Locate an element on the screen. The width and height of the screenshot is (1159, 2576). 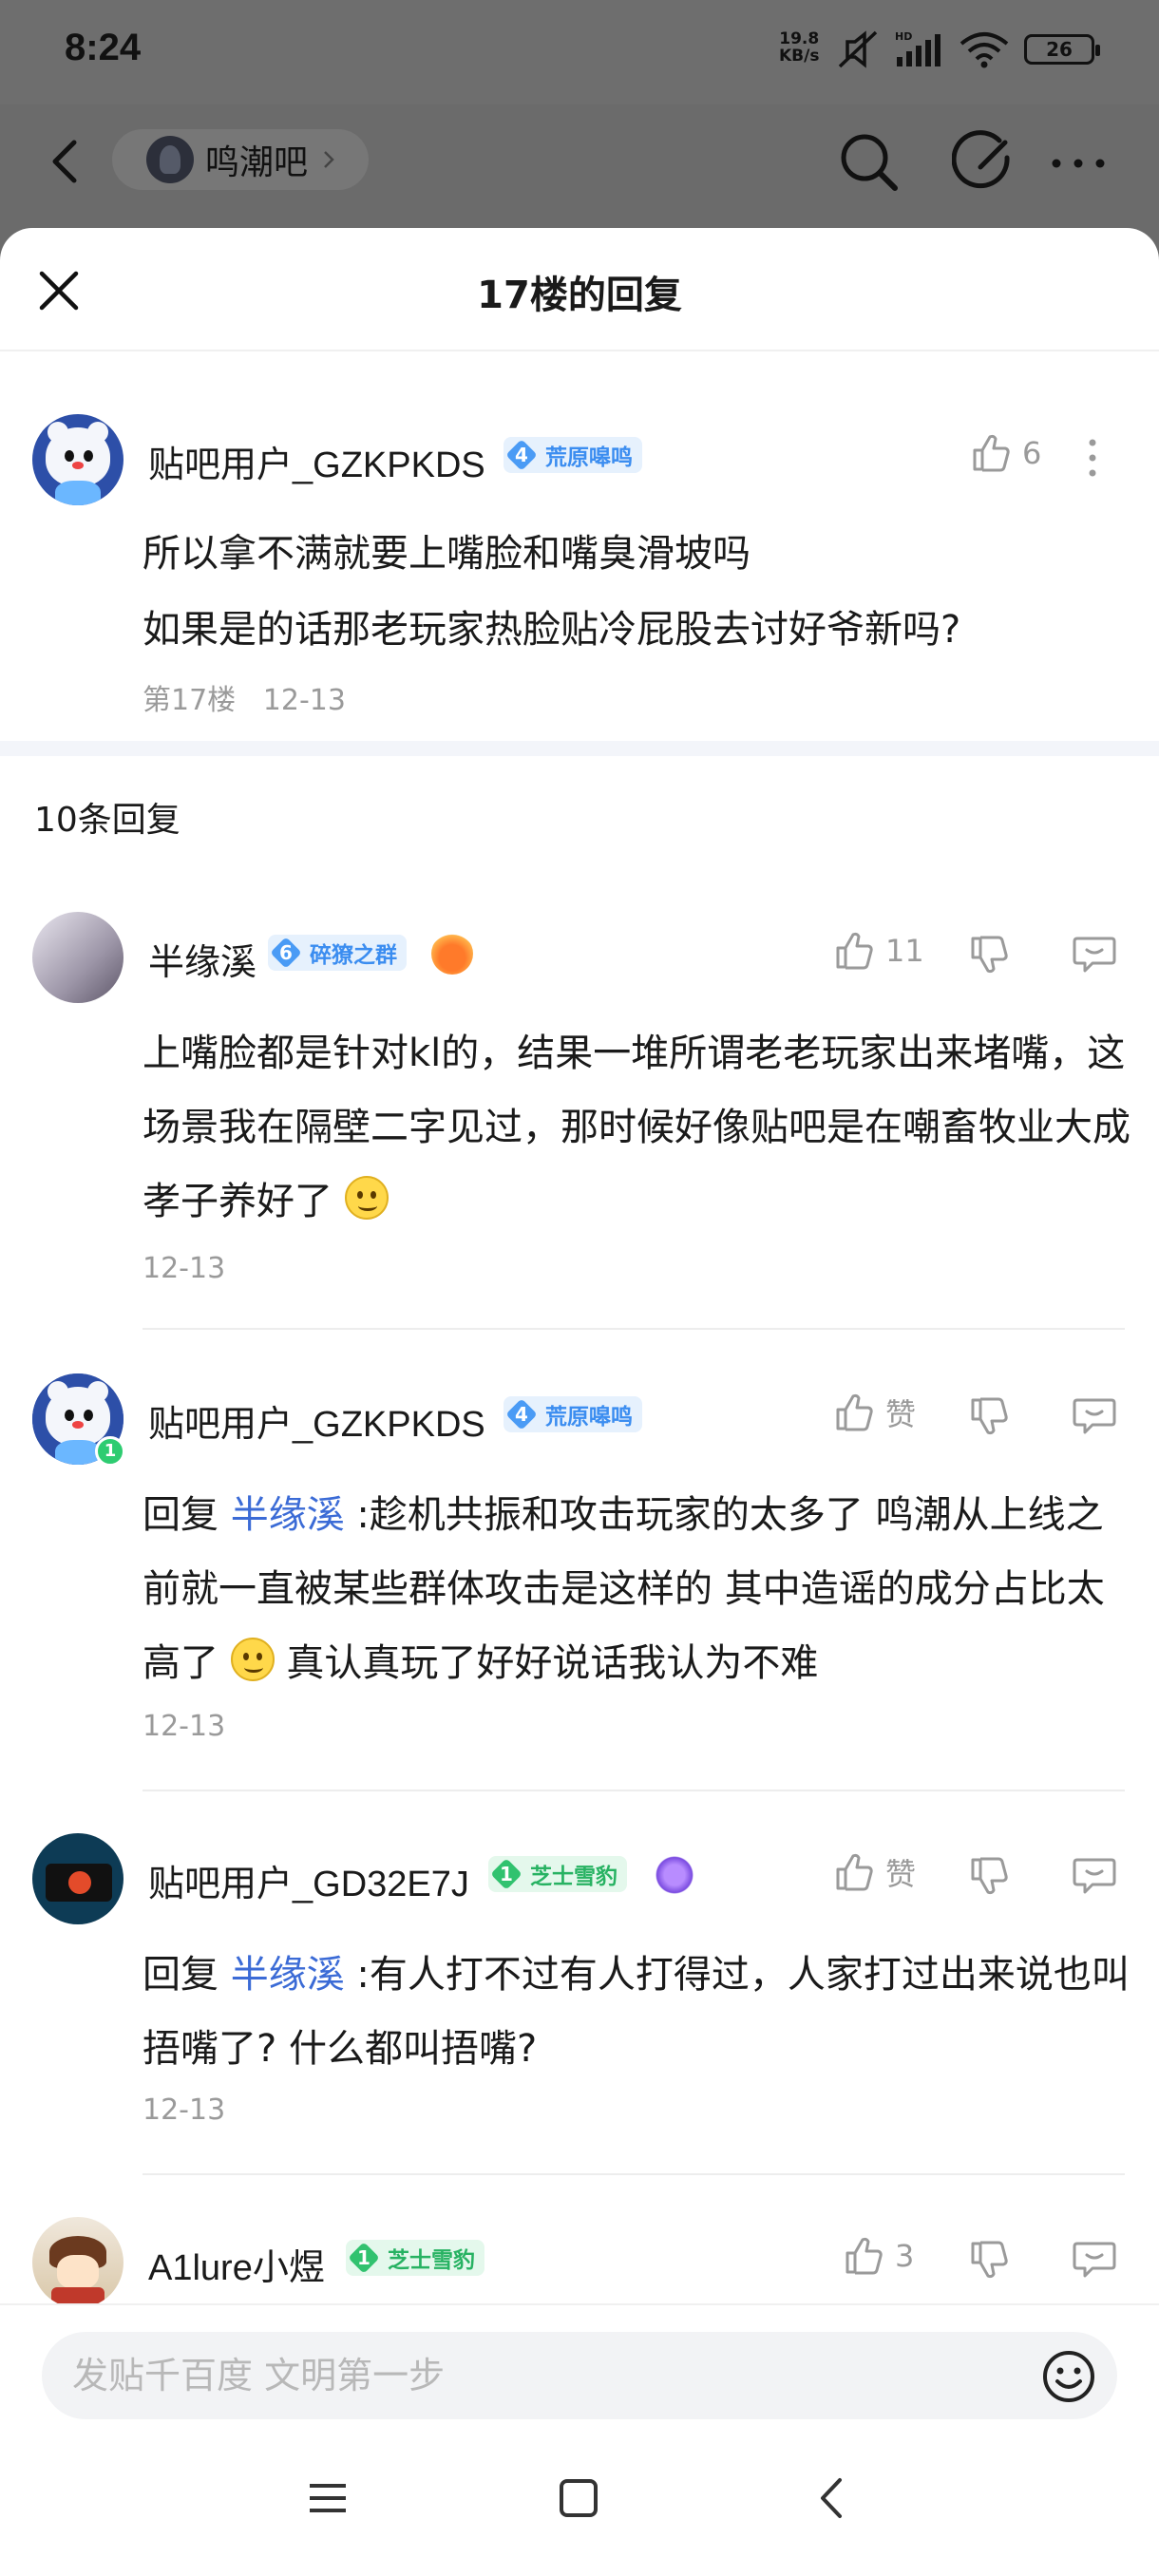
like-button: 3 is located at coordinates (878, 2256).